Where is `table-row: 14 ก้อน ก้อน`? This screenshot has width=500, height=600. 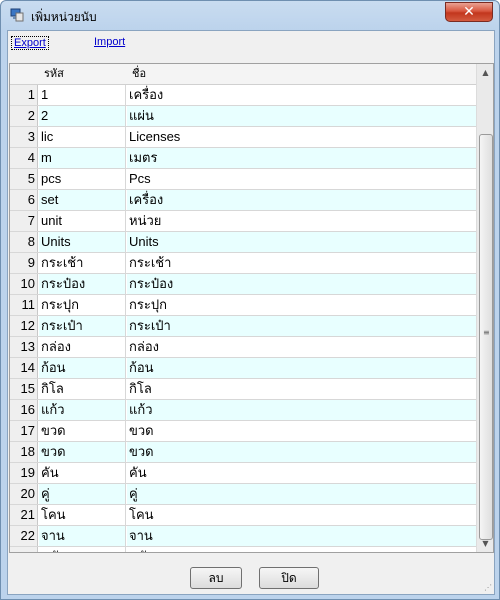
table-row: 14 ก้อน ก้อน is located at coordinates (243, 368).